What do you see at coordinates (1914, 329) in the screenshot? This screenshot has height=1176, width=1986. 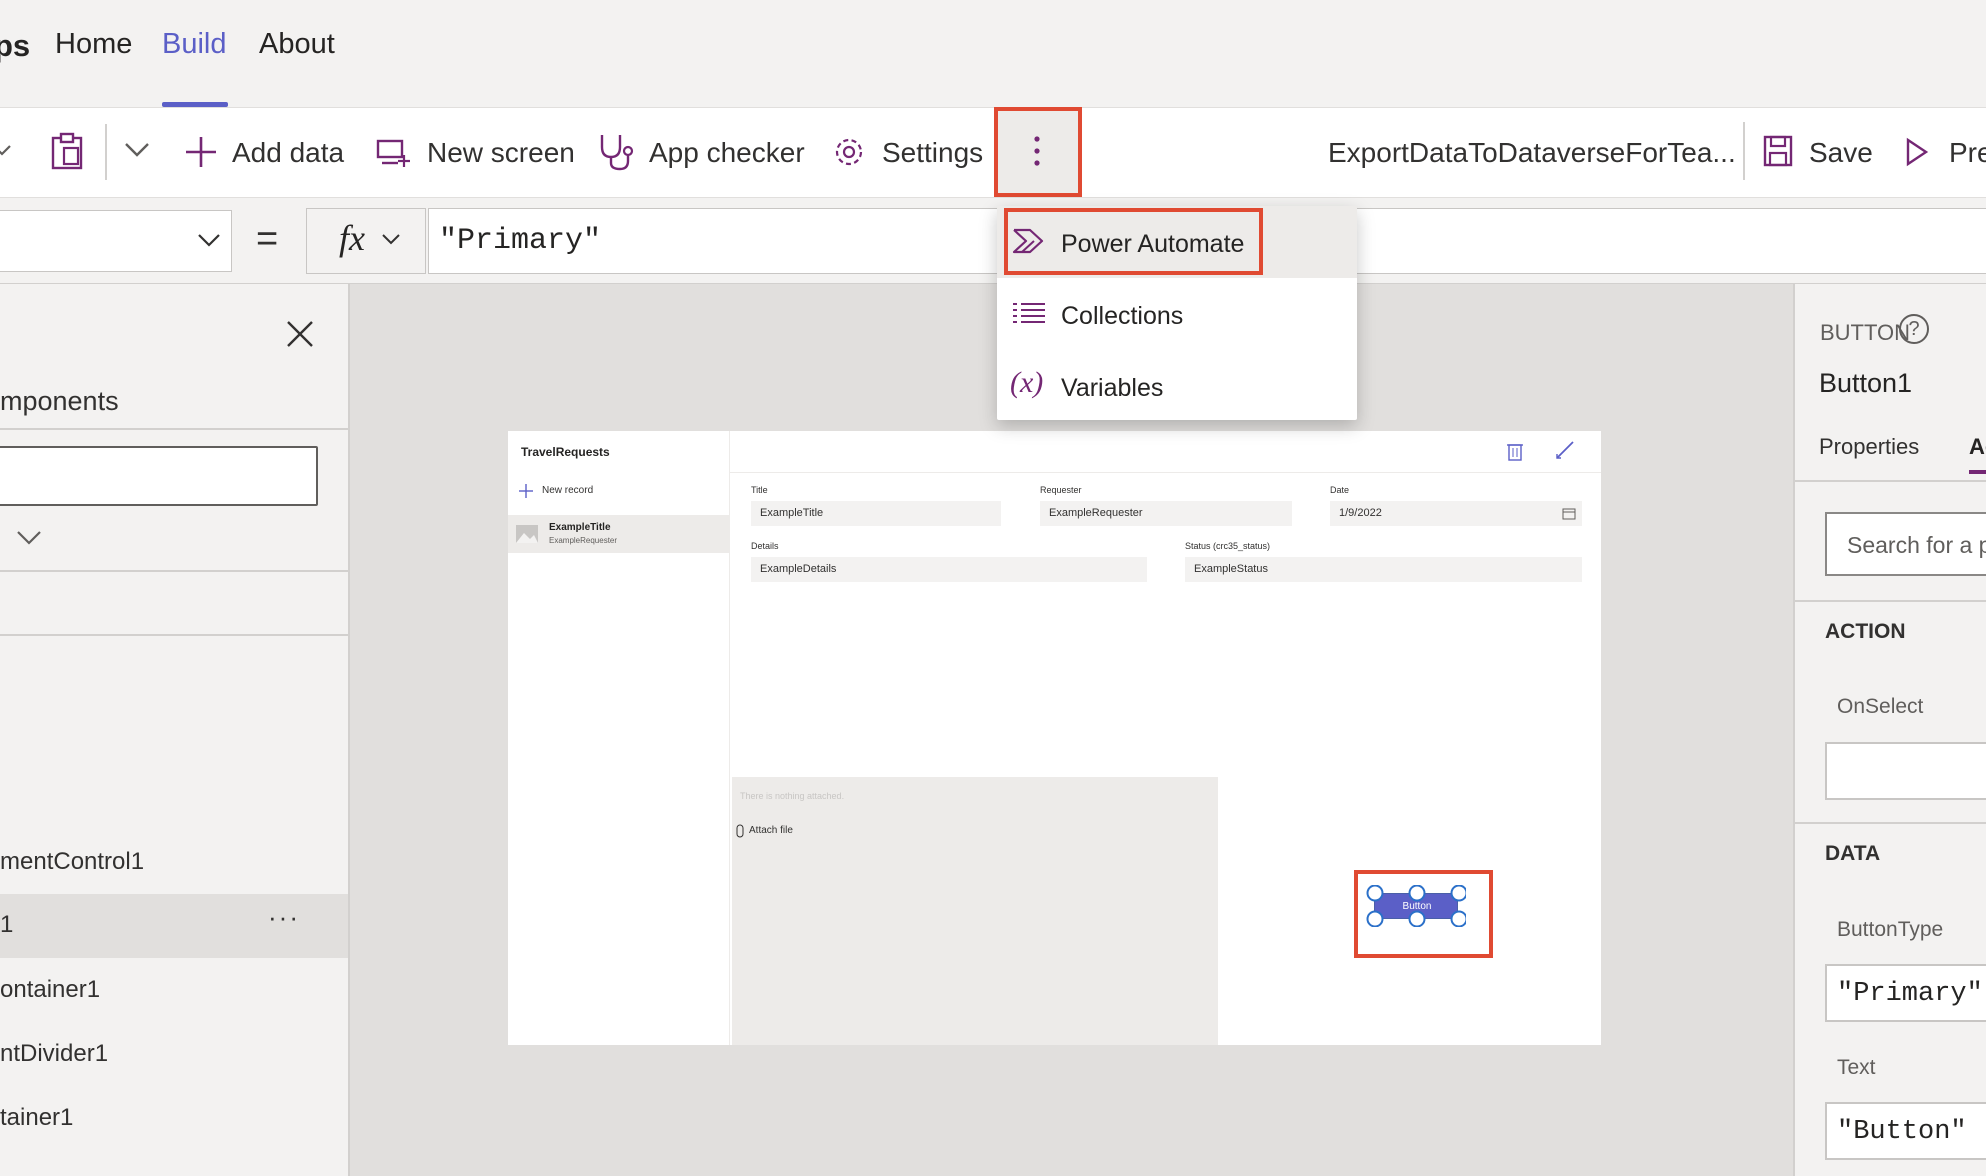 I see `help-icon: ?` at bounding box center [1914, 329].